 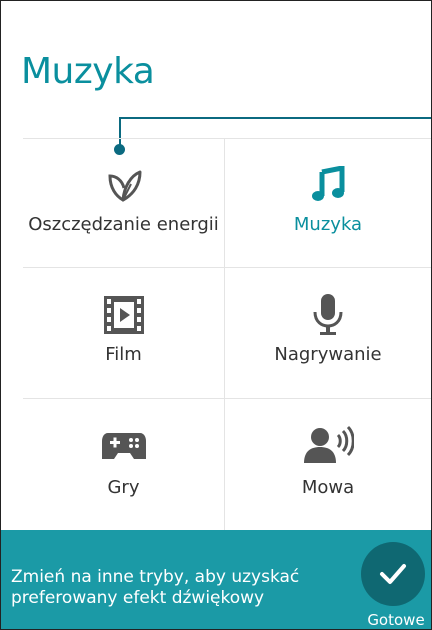 I want to click on mode-label: Muzyka, so click(x=328, y=224).